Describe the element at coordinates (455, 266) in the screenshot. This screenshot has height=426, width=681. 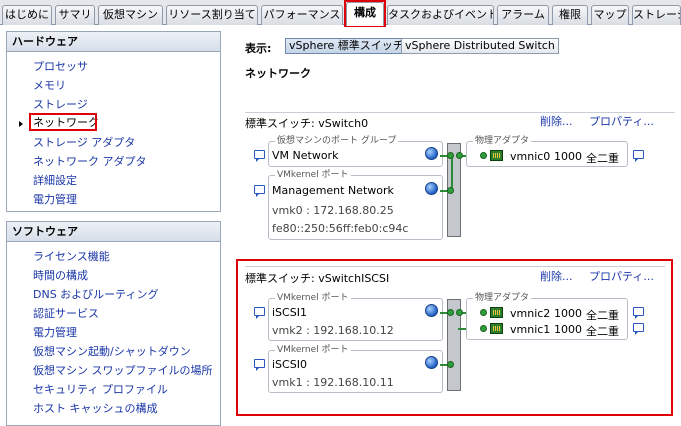
I see `switch-iscsi-divider` at that location.